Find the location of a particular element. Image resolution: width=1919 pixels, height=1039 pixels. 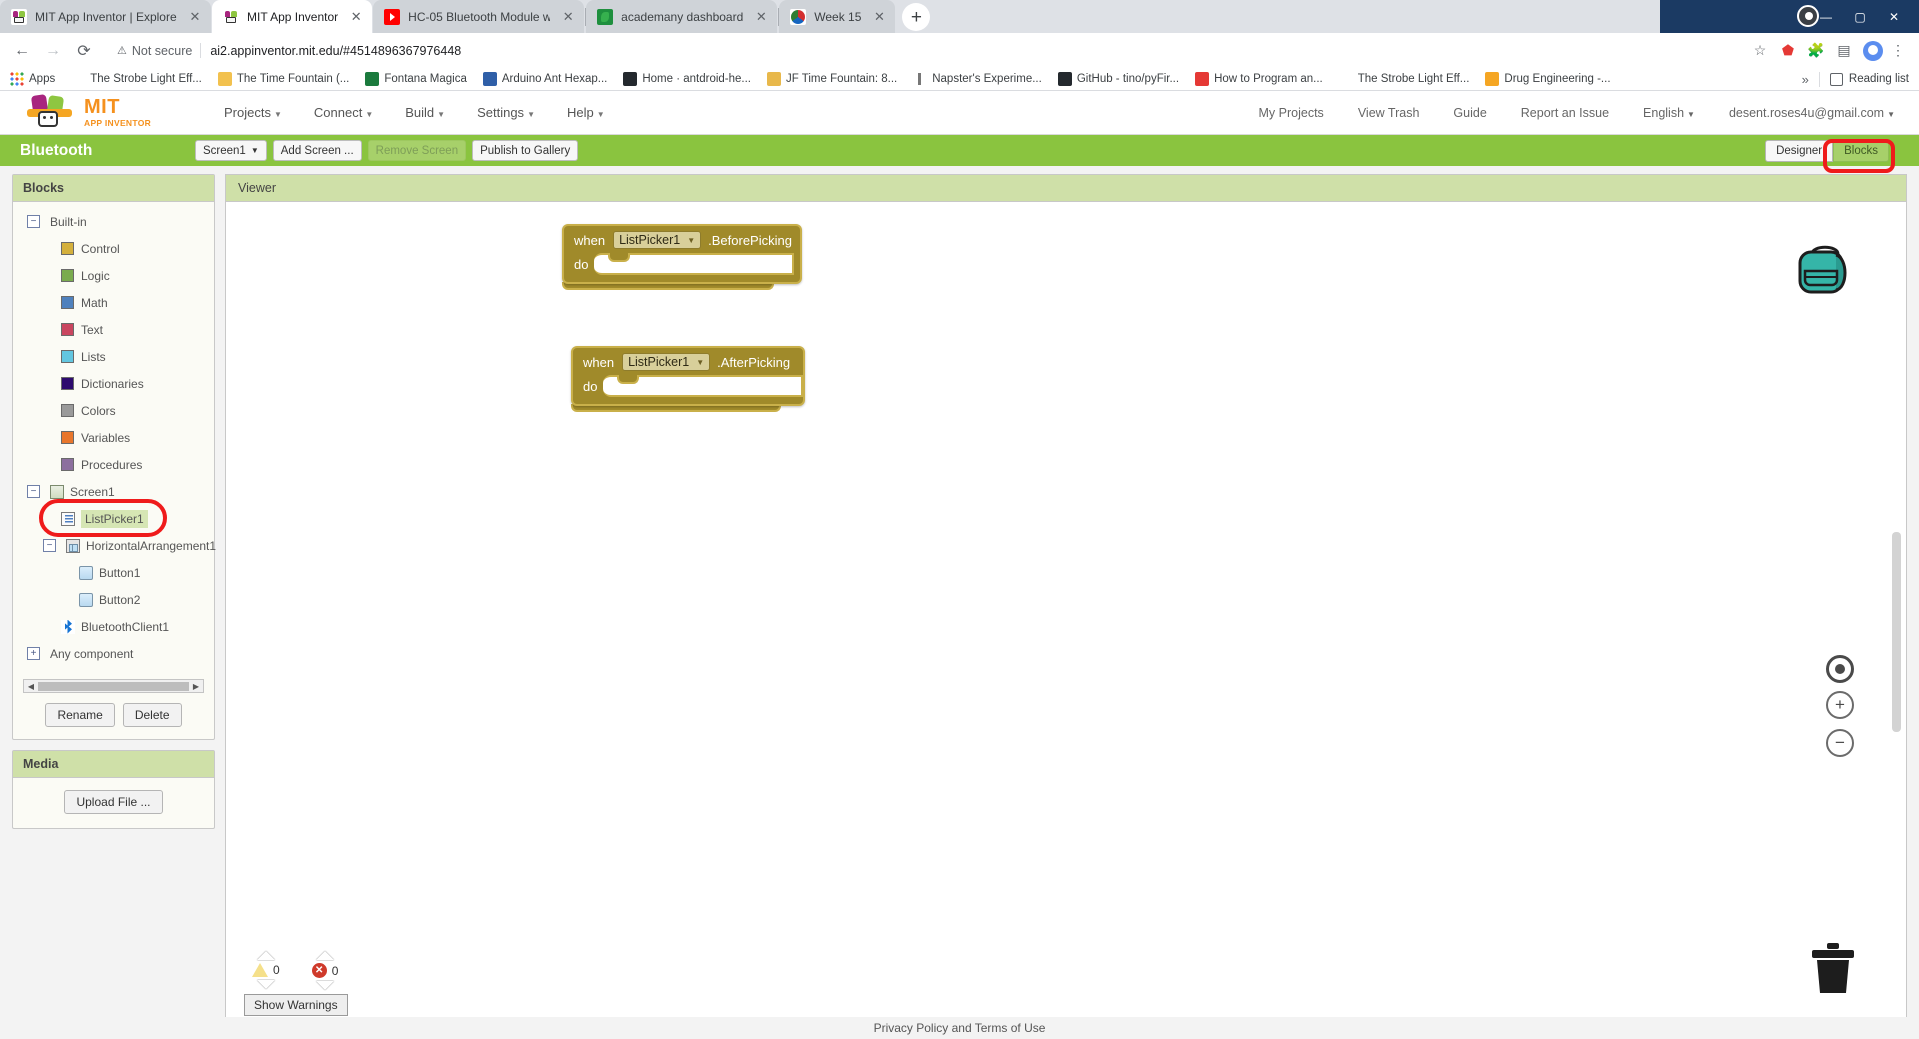

shield-icon: ⬟ is located at coordinates (1788, 51).